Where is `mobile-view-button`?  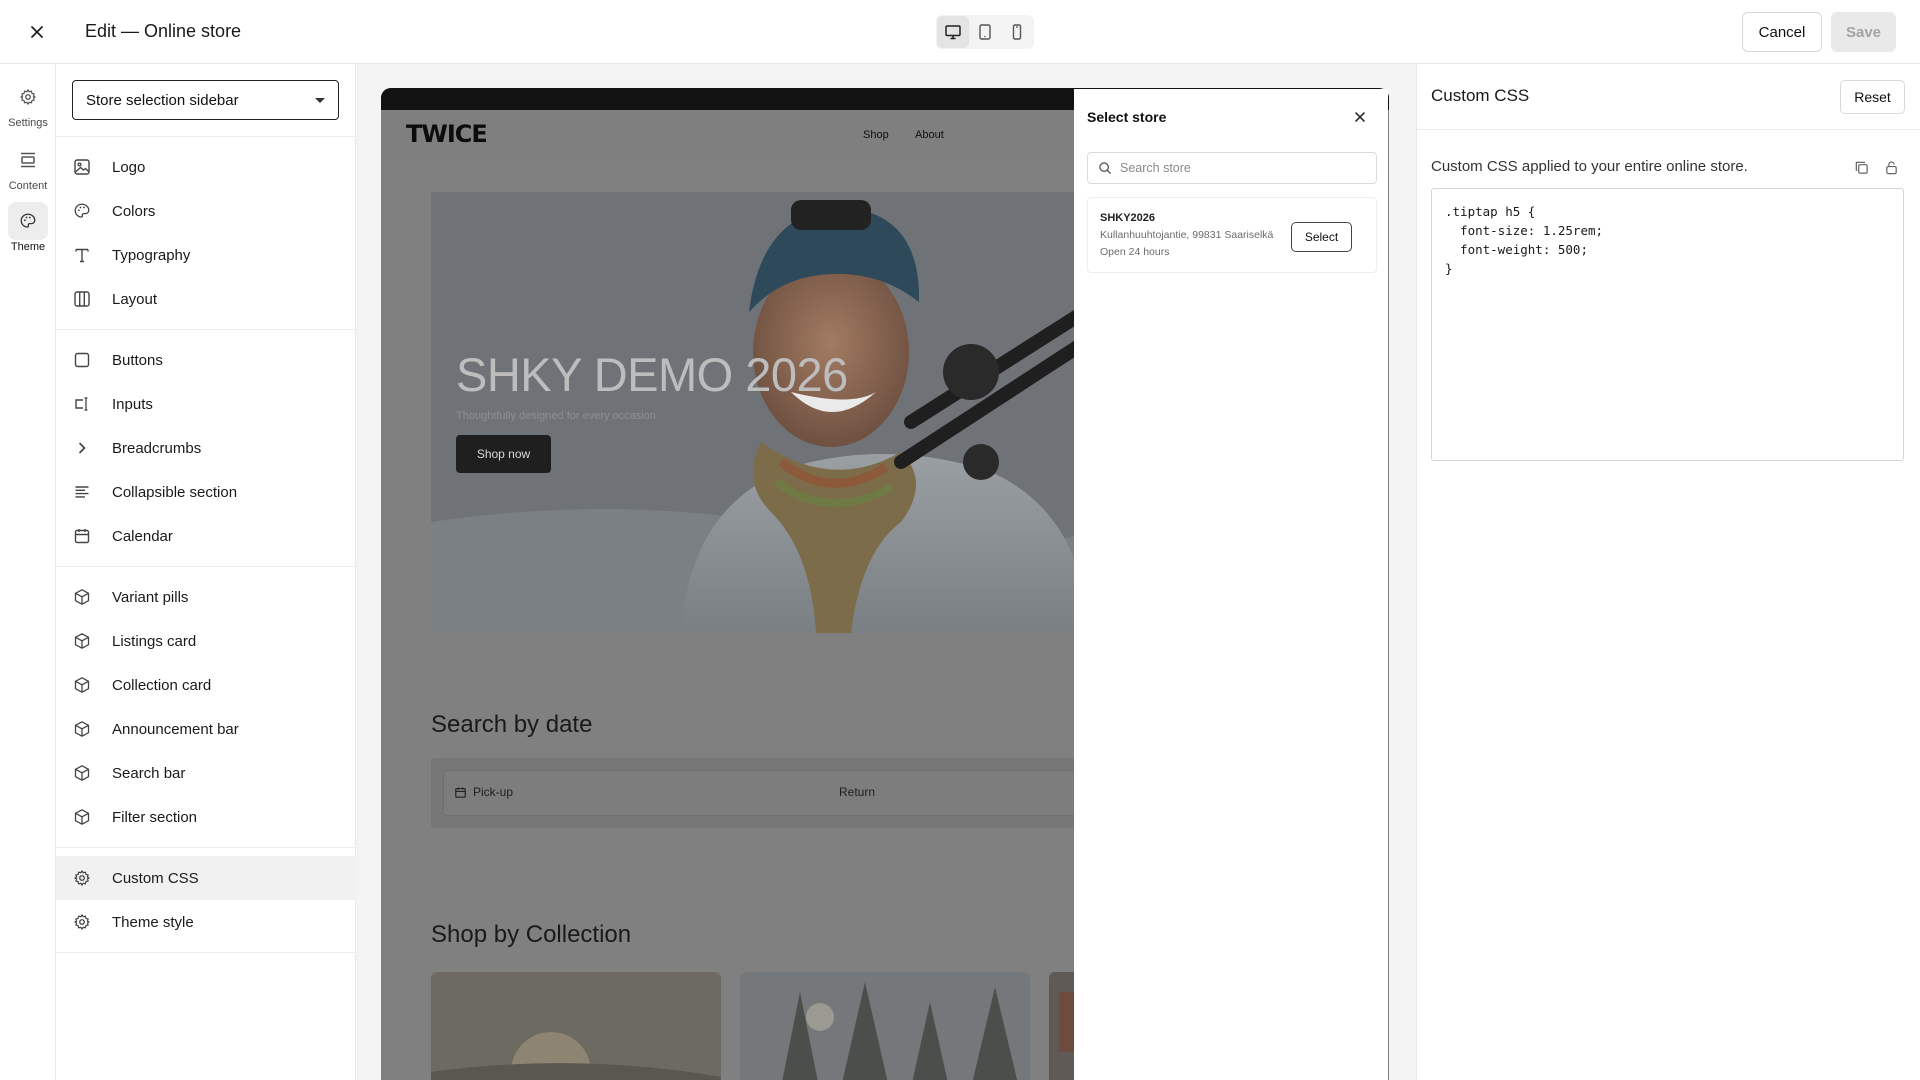
mobile-view-button is located at coordinates (1017, 32).